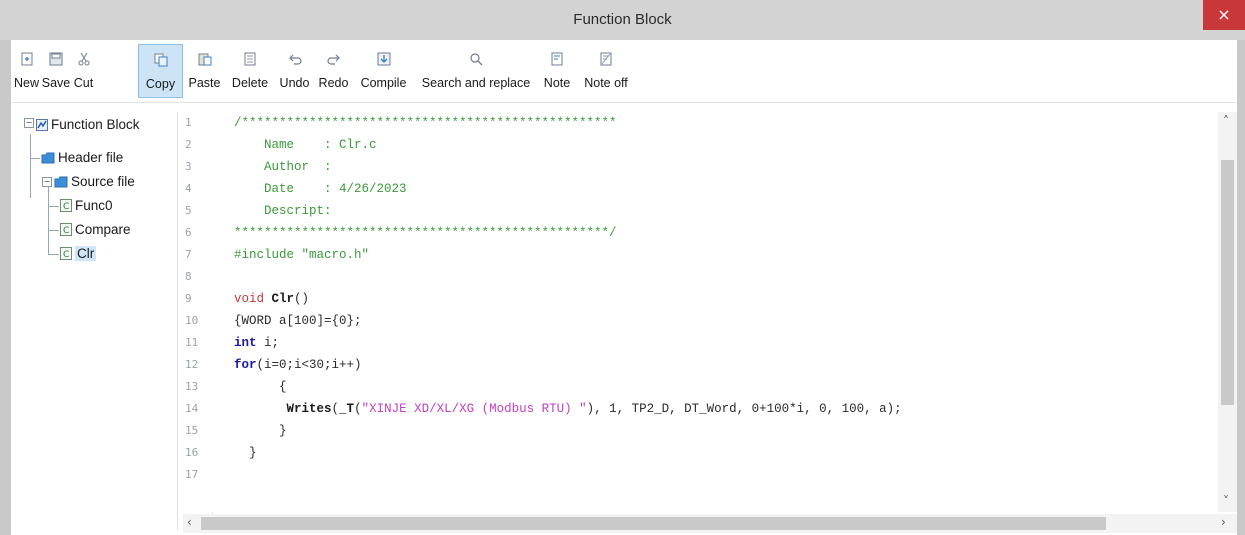 Image resolution: width=1245 pixels, height=535 pixels. Describe the element at coordinates (47, 182) in the screenshot. I see `collapse-source-toggle: −` at that location.